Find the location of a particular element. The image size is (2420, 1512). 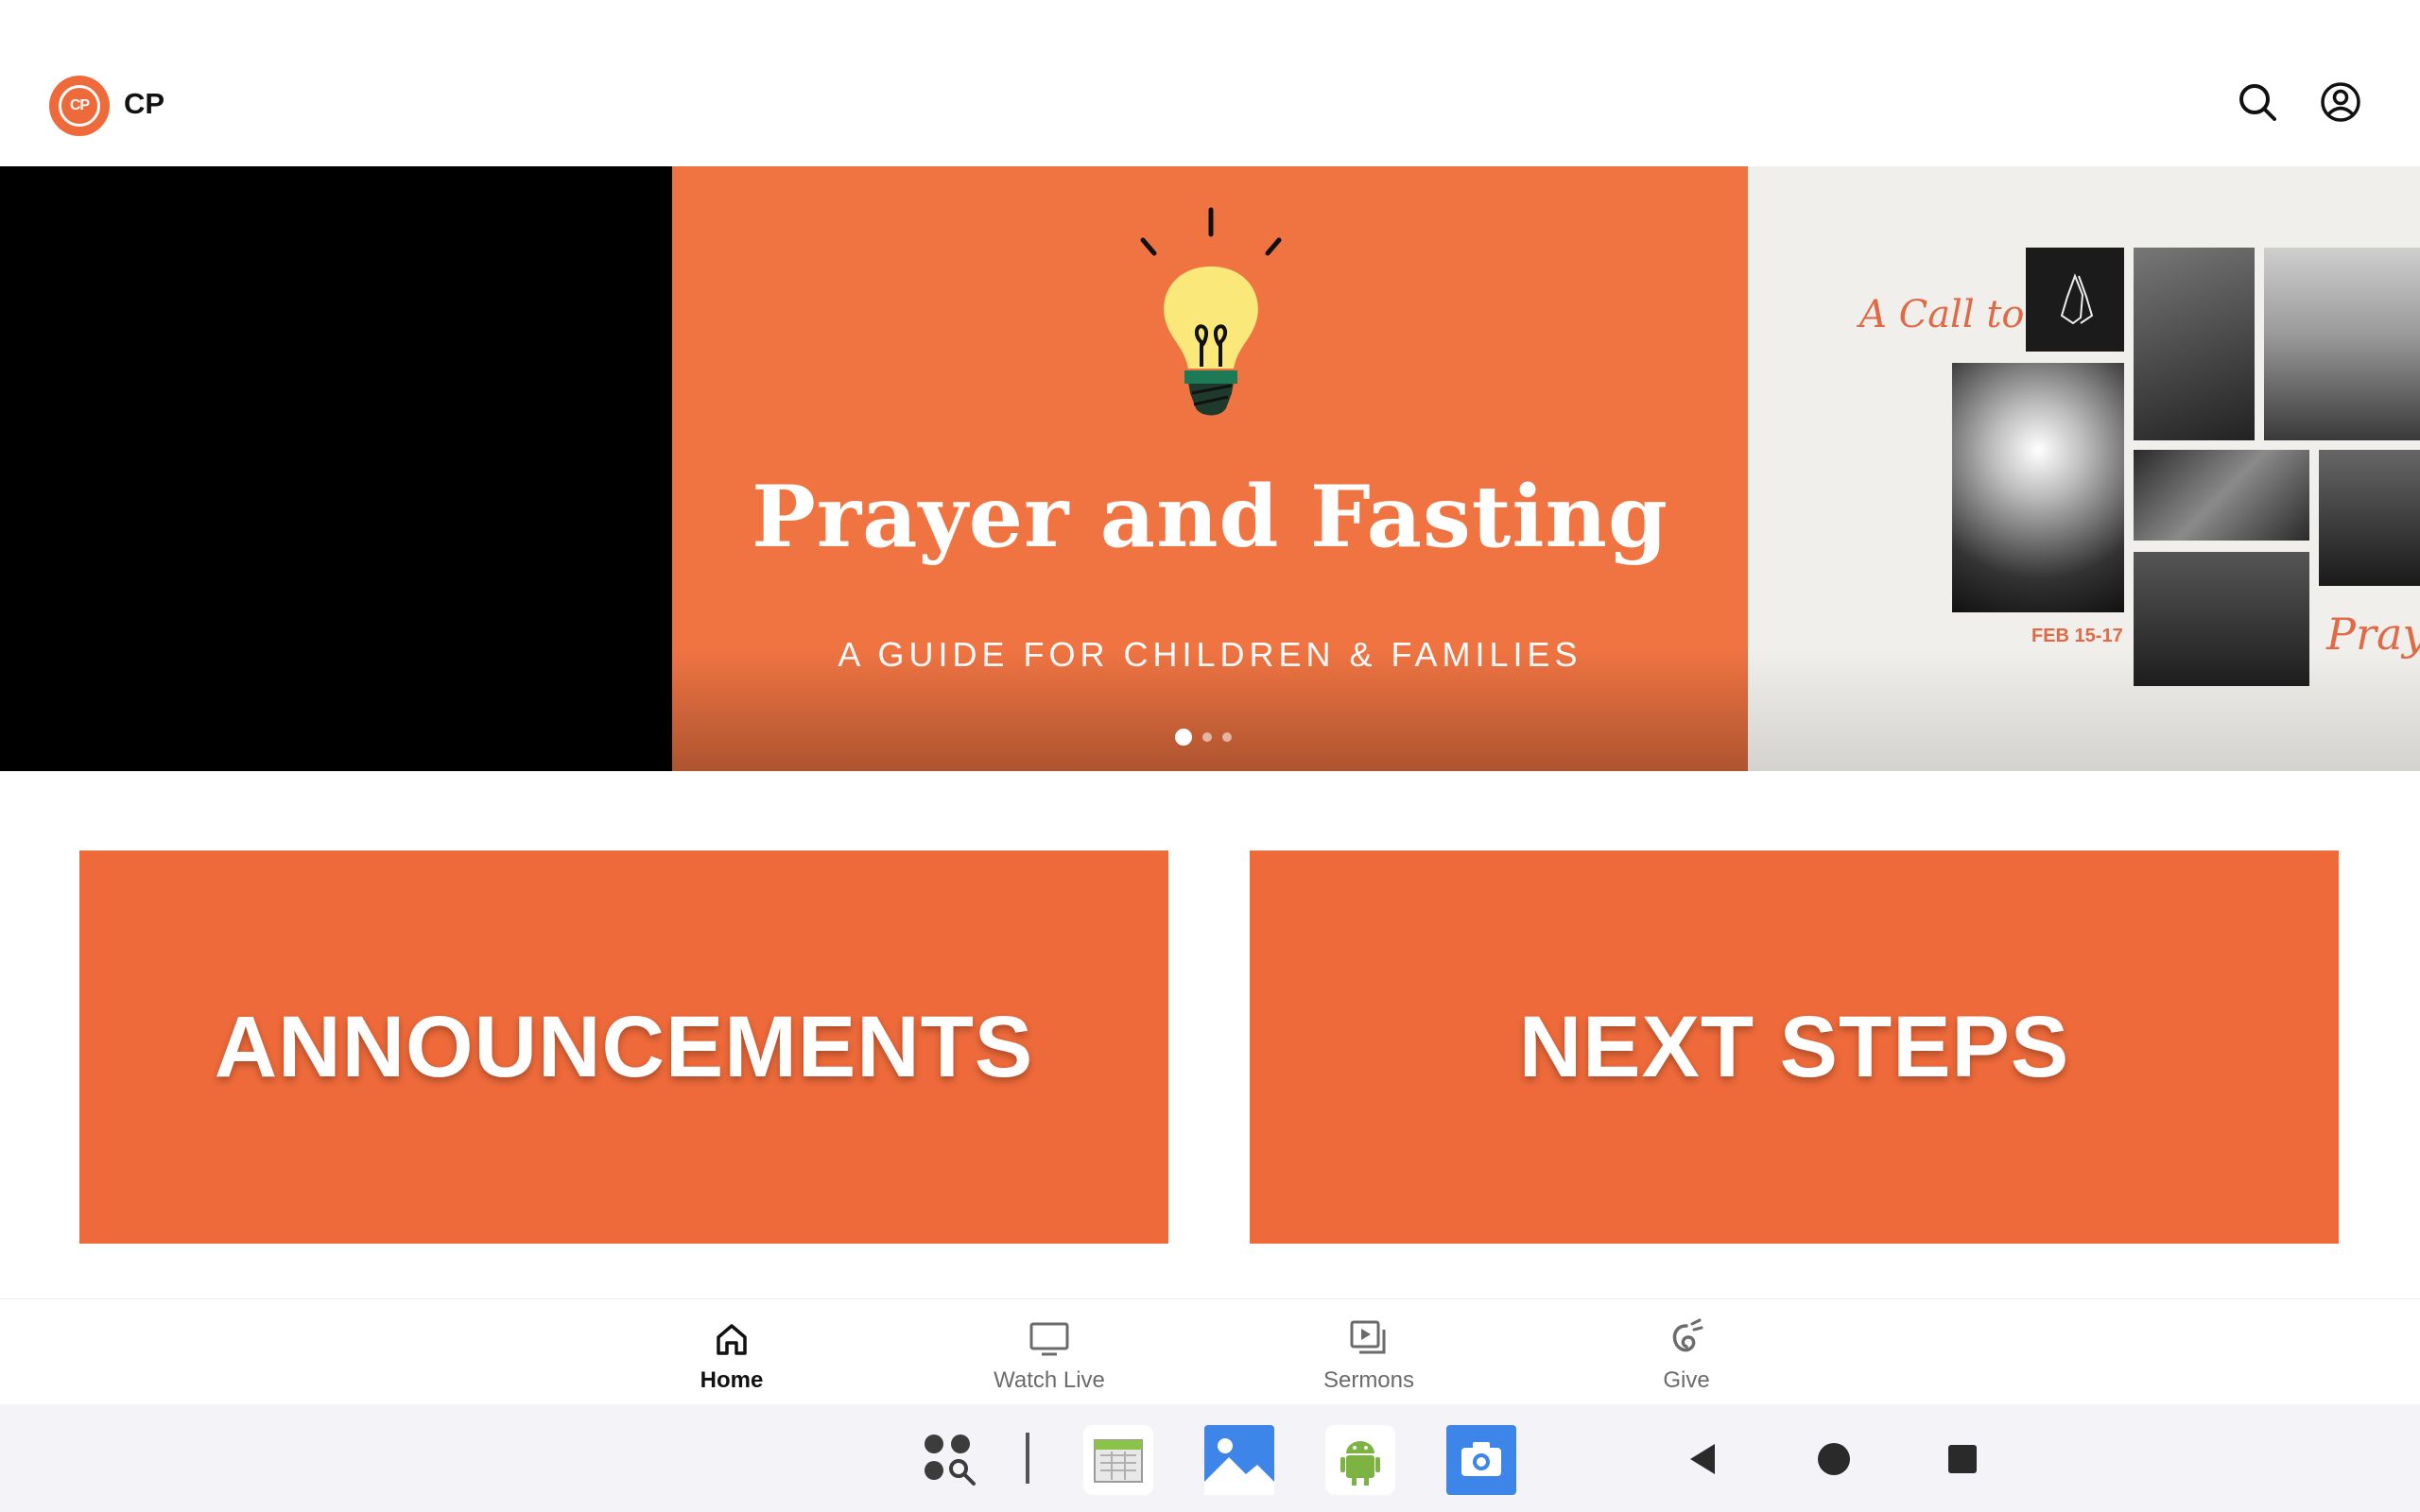

praying-hands-photo is located at coordinates (2075, 300).